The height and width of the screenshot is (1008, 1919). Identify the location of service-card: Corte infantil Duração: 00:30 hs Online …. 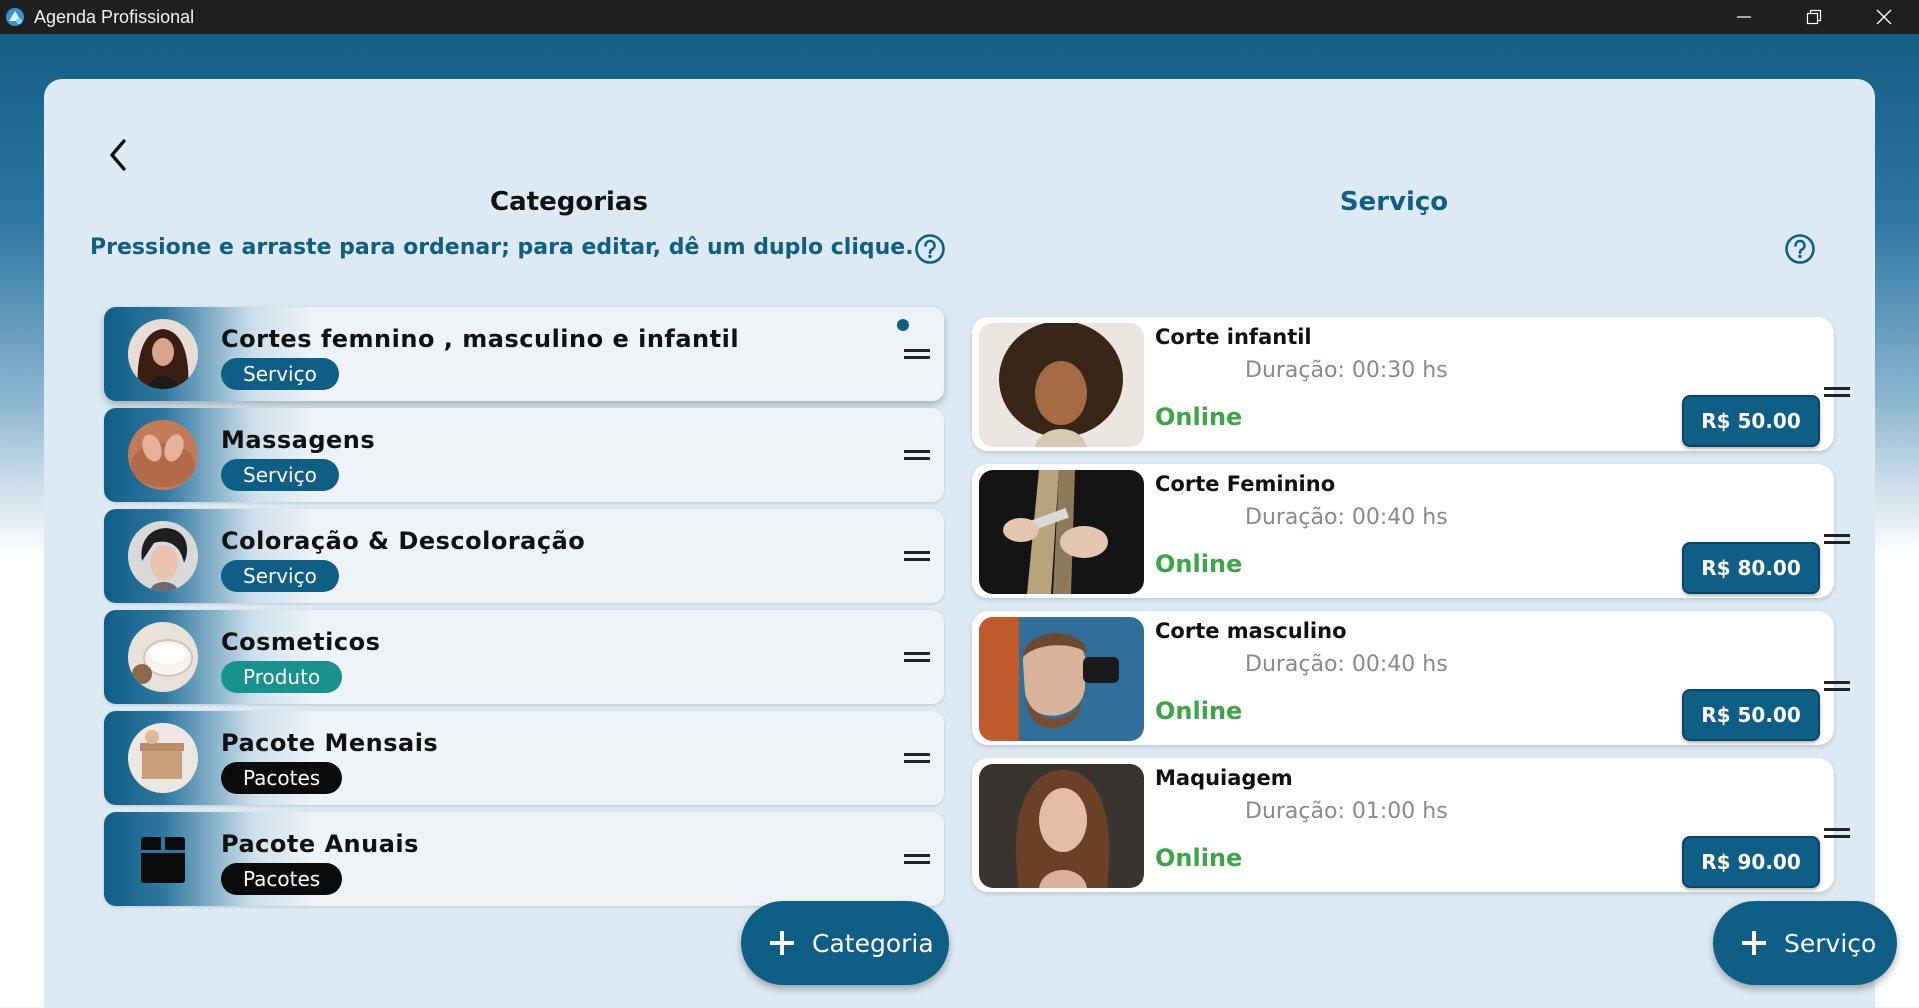
(1411, 384).